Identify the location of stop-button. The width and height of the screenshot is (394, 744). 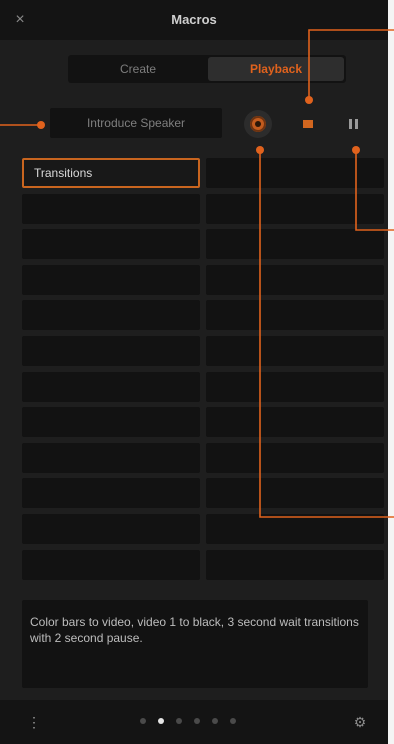
(308, 124).